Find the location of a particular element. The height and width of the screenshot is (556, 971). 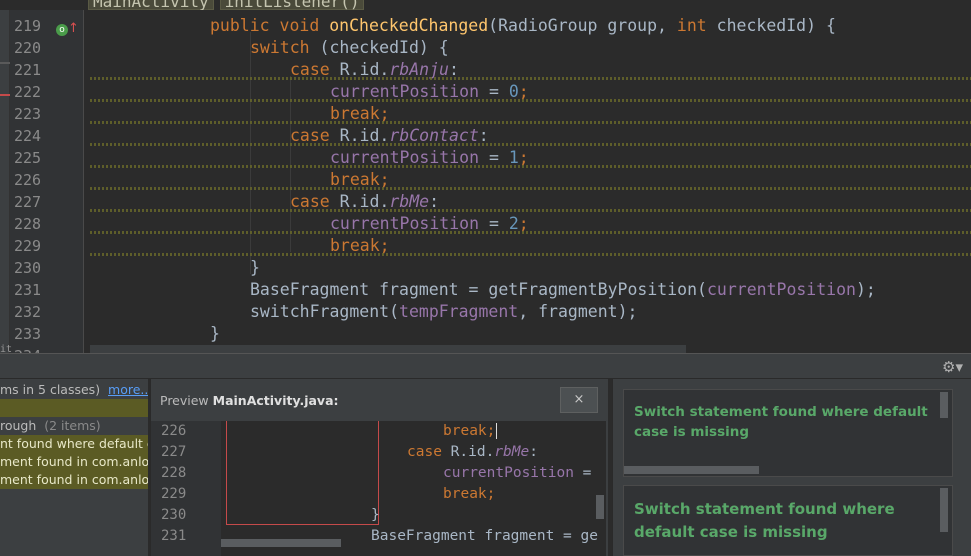

breadcrumb-method: initListener() is located at coordinates (292, 5).